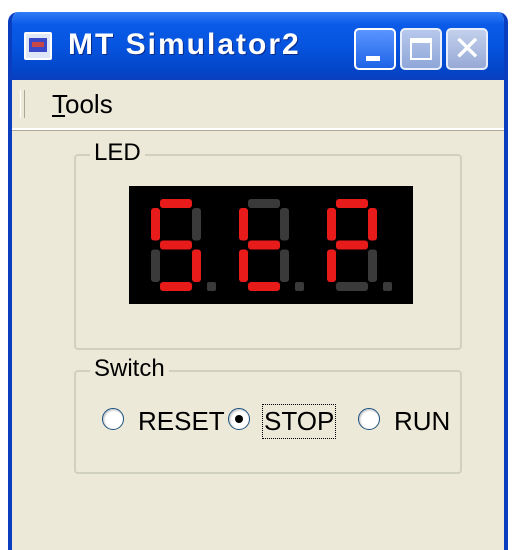 The height and width of the screenshot is (550, 516). Describe the element at coordinates (129, 369) in the screenshot. I see `switch-group-legend: Switch` at that location.